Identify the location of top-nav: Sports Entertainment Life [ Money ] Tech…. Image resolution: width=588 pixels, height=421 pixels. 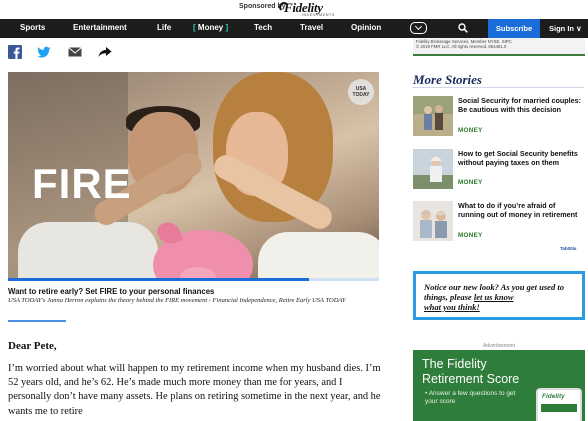
(294, 28).